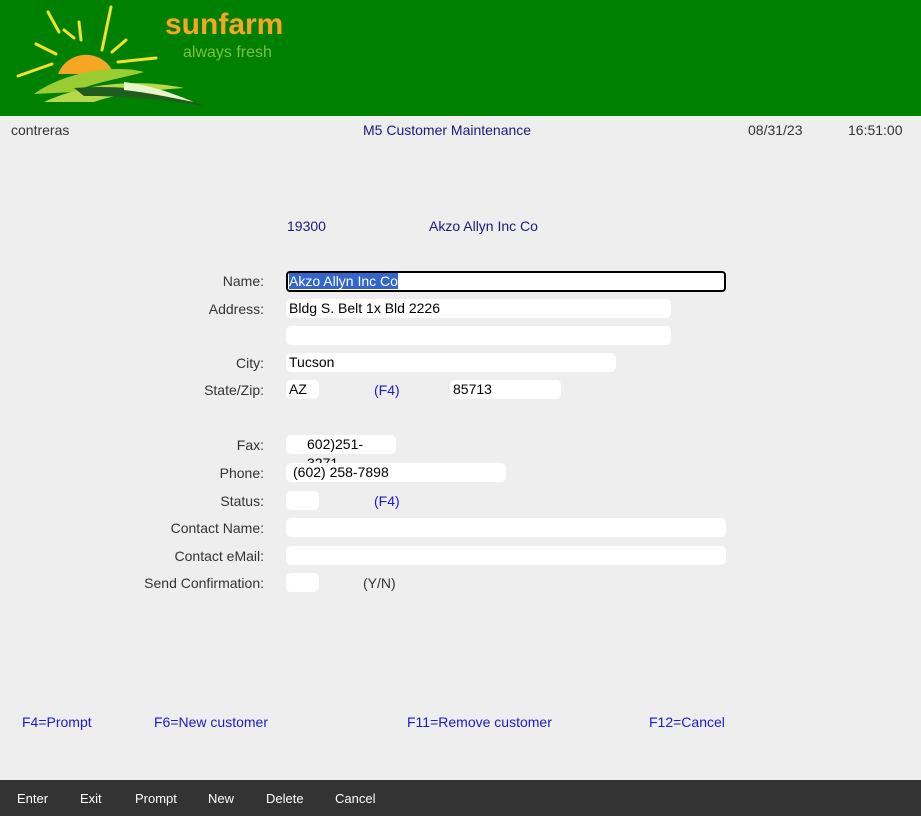 This screenshot has width=921, height=816. Describe the element at coordinates (460, 798) in the screenshot. I see `bottom-toolbar: Enter Exit Prompt New Delete Cancel` at that location.